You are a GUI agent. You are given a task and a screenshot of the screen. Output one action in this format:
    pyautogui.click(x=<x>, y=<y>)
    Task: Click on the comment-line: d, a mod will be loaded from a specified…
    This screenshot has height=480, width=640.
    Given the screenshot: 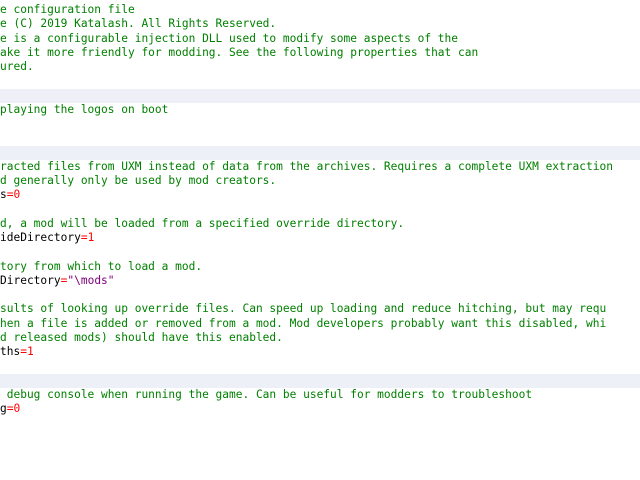 What is the action you would take?
    pyautogui.click(x=320, y=224)
    